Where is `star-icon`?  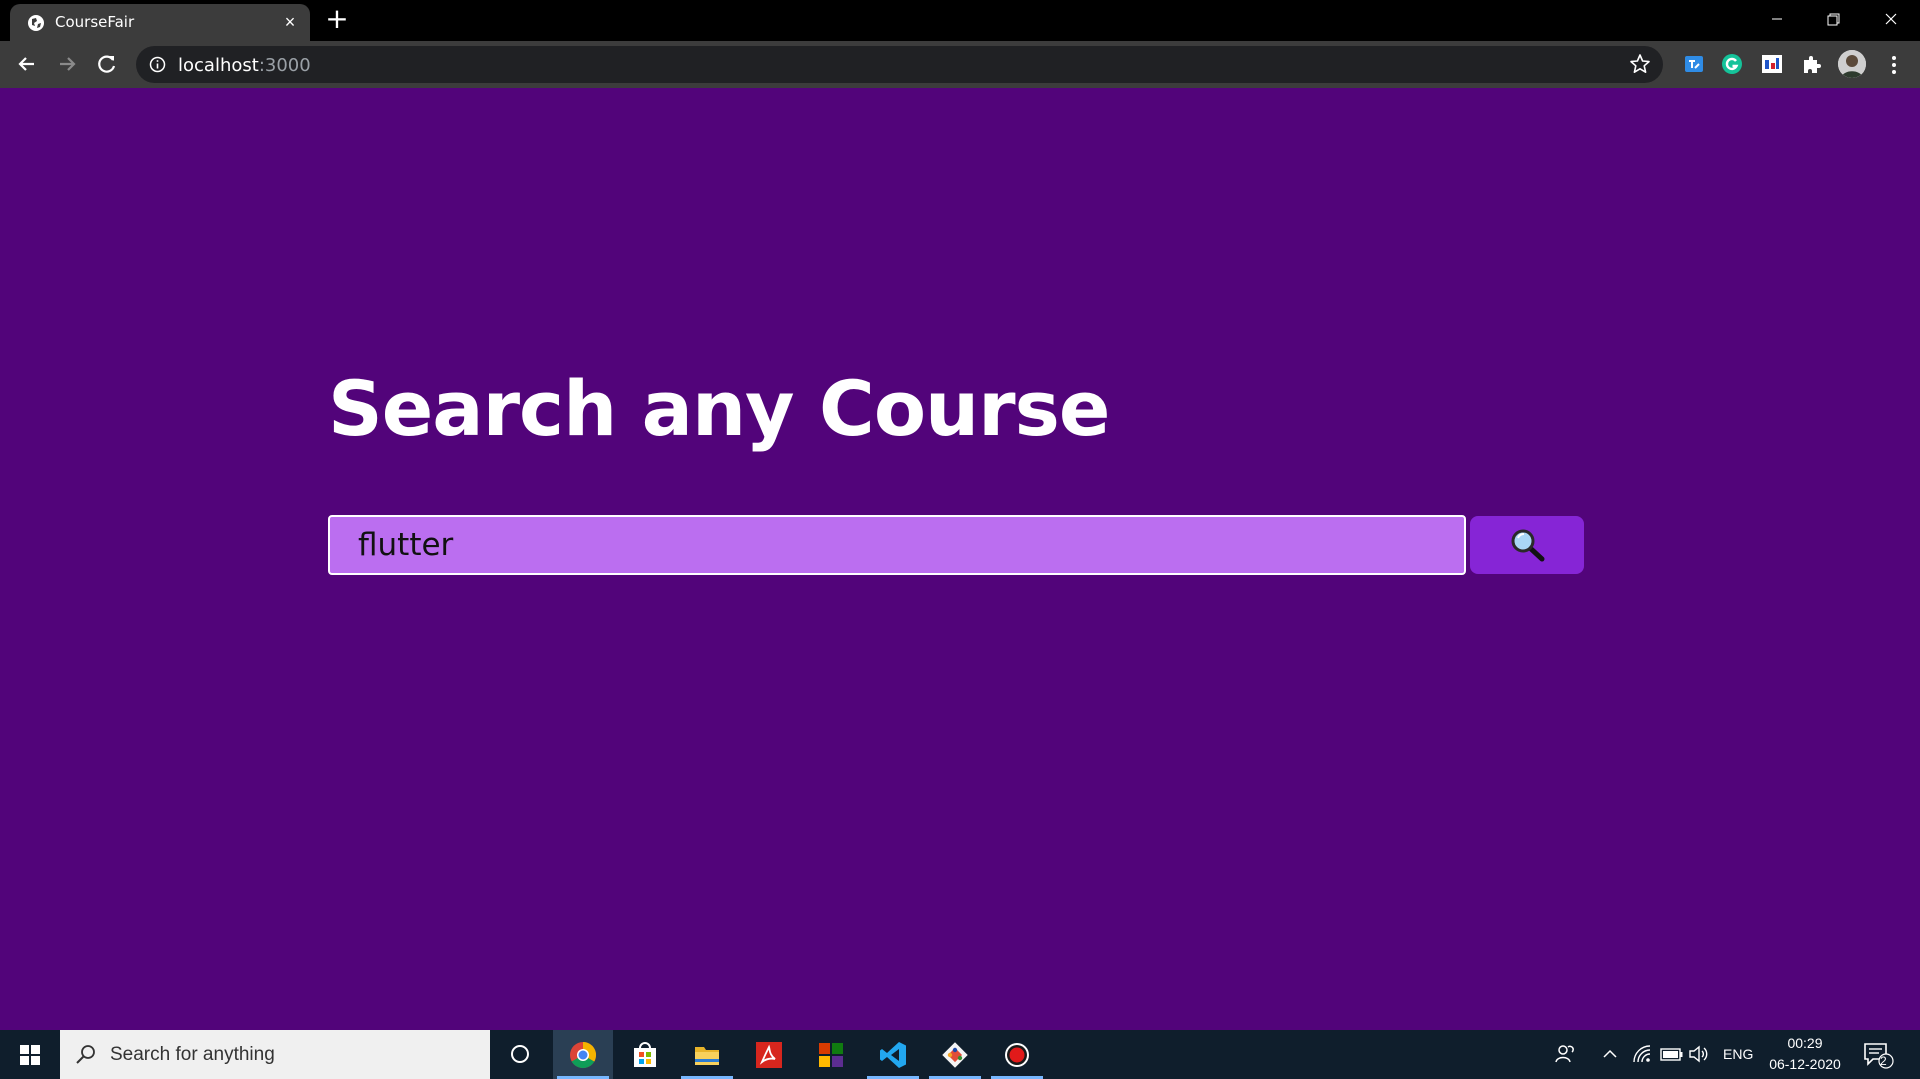
star-icon is located at coordinates (1640, 64).